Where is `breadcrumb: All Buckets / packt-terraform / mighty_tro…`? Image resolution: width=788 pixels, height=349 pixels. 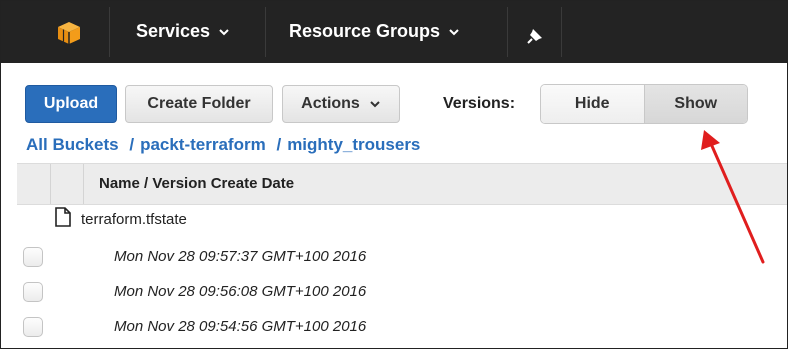
breadcrumb: All Buckets / packt-terraform / mighty_tro… is located at coordinates (223, 145).